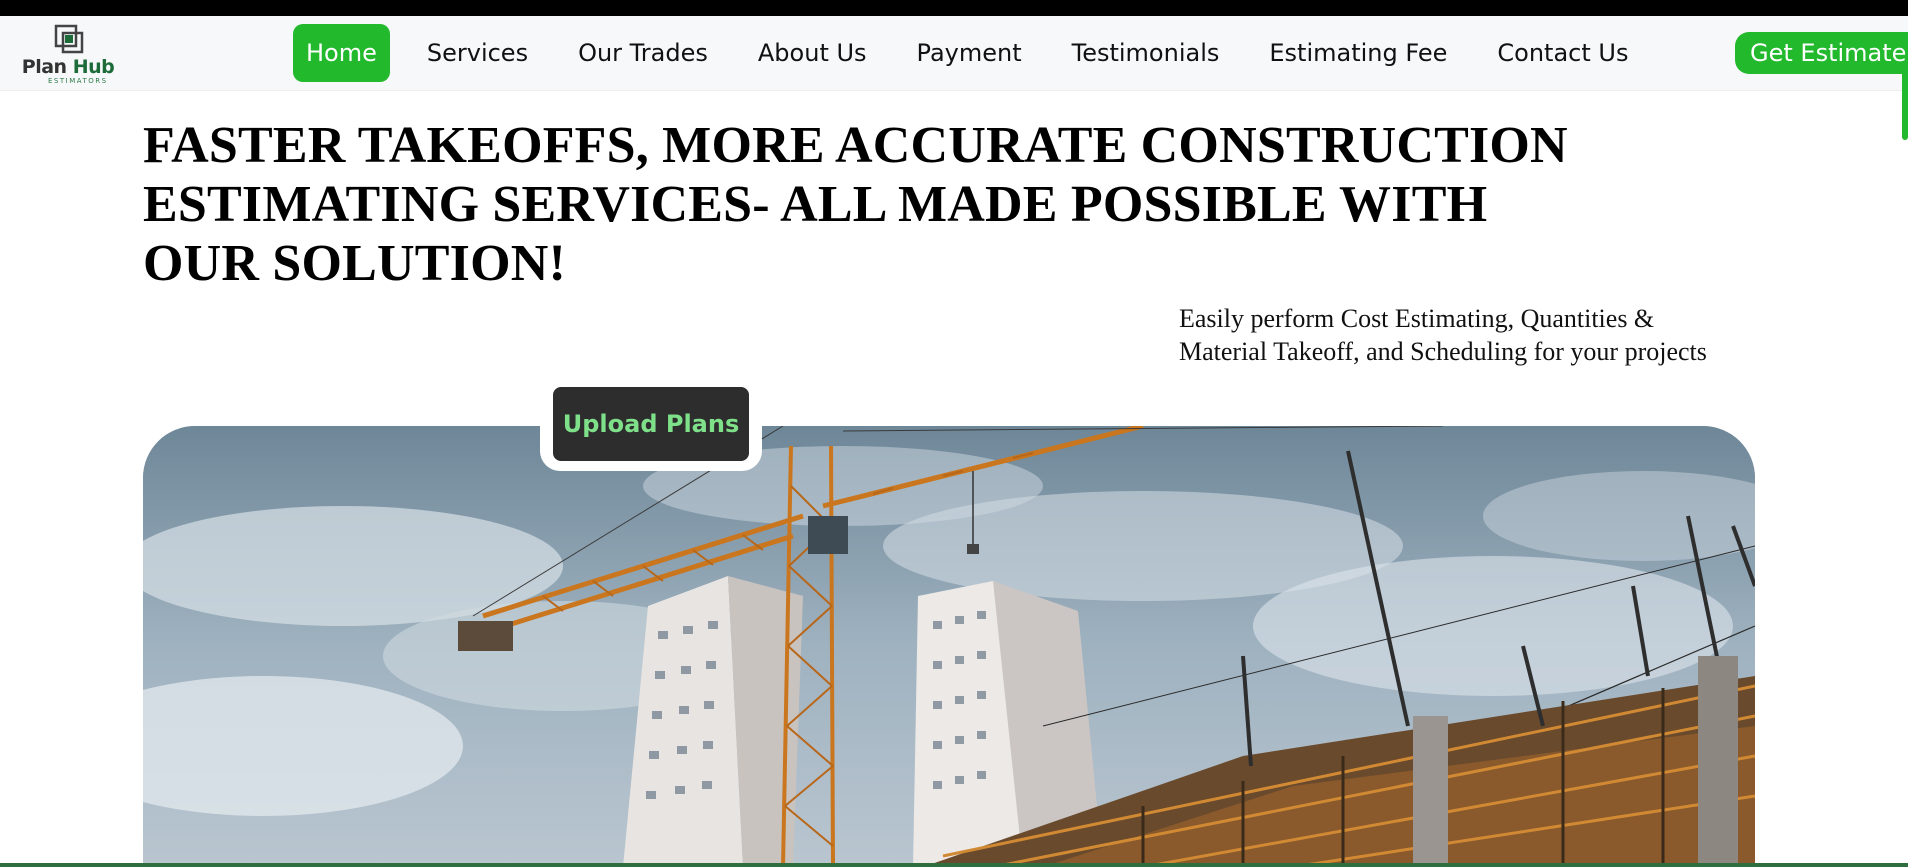 This screenshot has height=867, width=1908. What do you see at coordinates (69, 39) in the screenshot?
I see `logo-mark-icon` at bounding box center [69, 39].